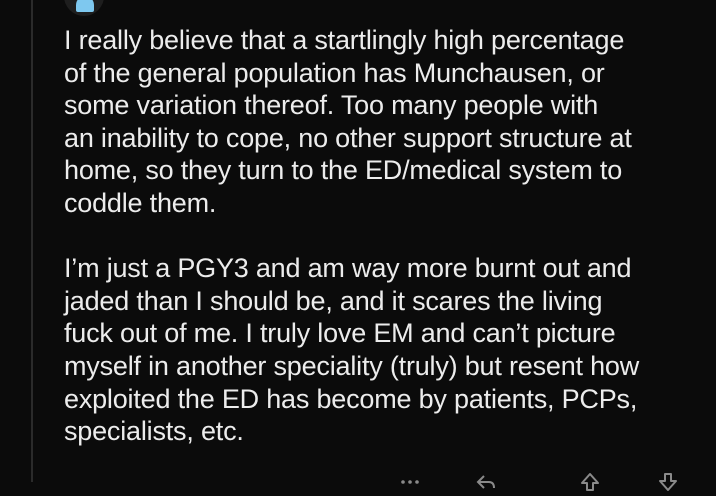 The width and height of the screenshot is (716, 496). Describe the element at coordinates (545, 481) in the screenshot. I see `comment-action-bar` at that location.